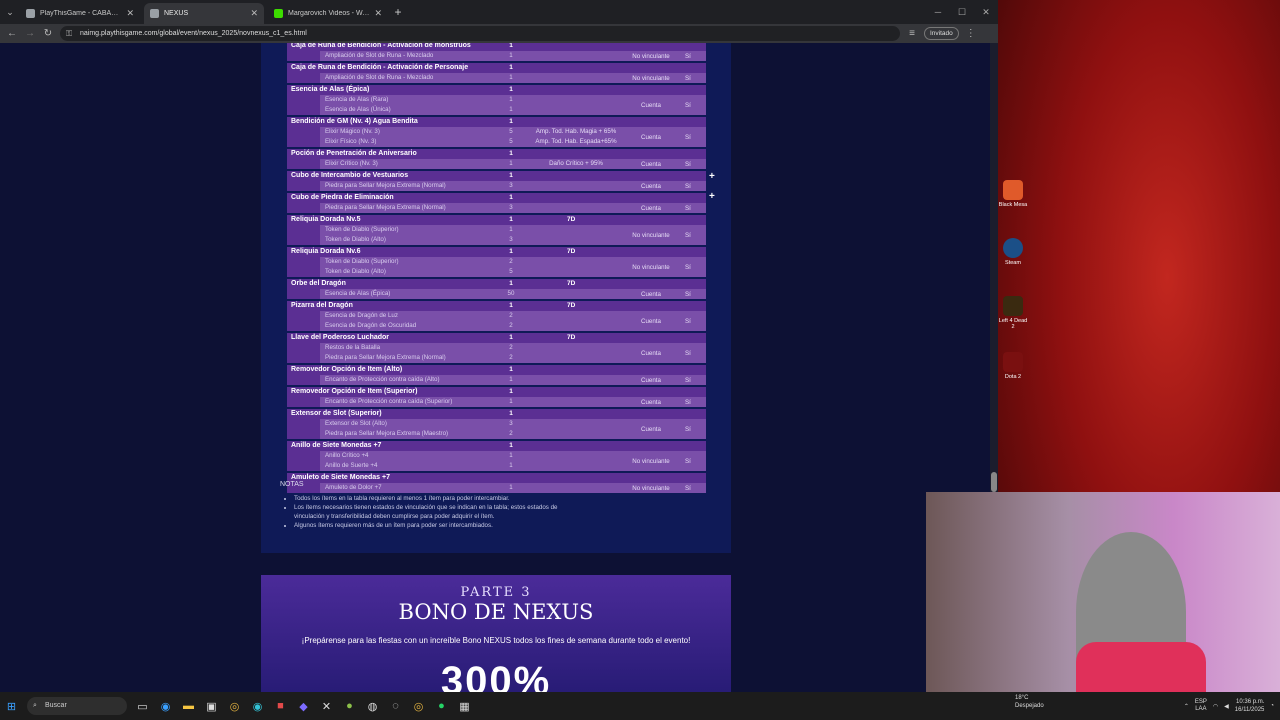 The height and width of the screenshot is (720, 1280). I want to click on tray-chevron-icon: ⌃, so click(1186, 706).